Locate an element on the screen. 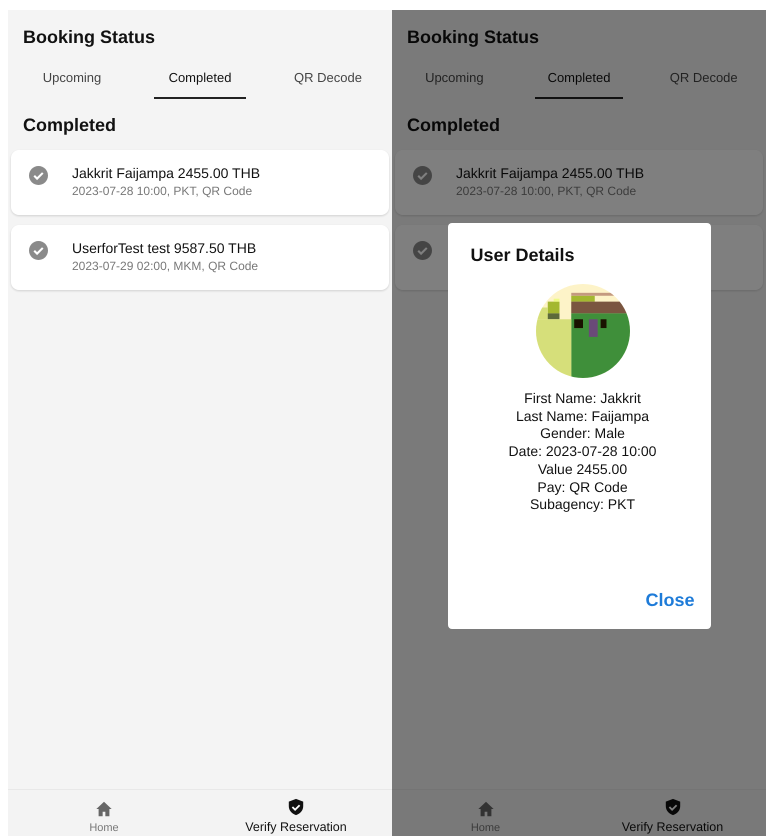 The width and height of the screenshot is (766, 836). detail-line: Date: 2023-07-28 10:00 is located at coordinates (583, 452).